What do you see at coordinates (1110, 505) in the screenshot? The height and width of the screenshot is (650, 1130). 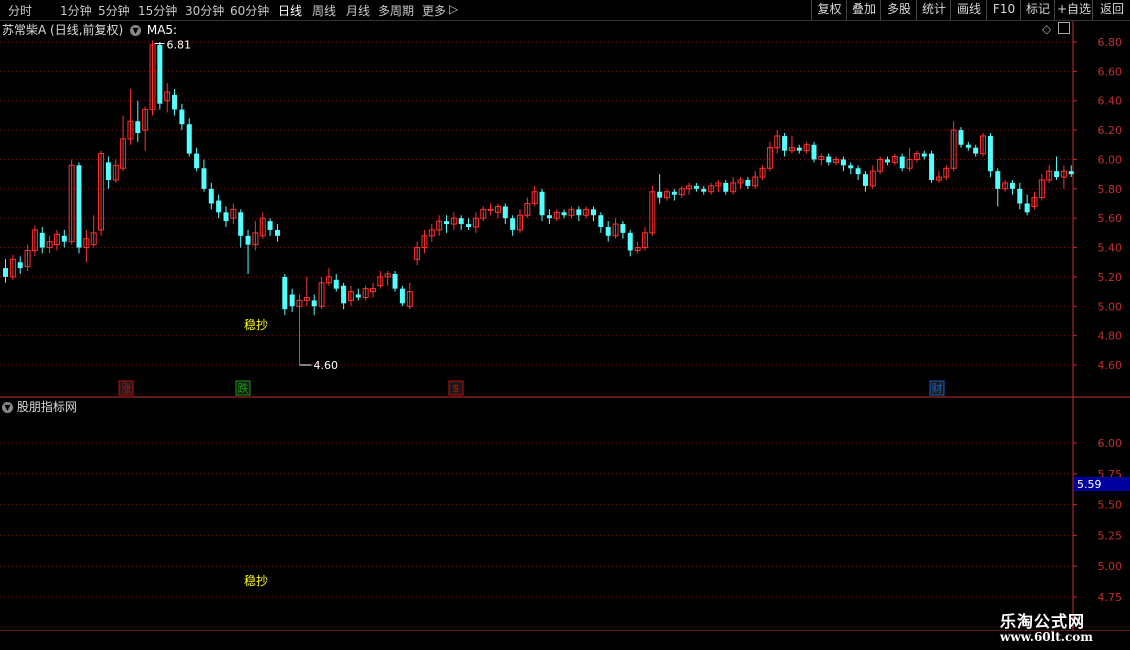 I see `indicator-y-tick-label: 5.50` at bounding box center [1110, 505].